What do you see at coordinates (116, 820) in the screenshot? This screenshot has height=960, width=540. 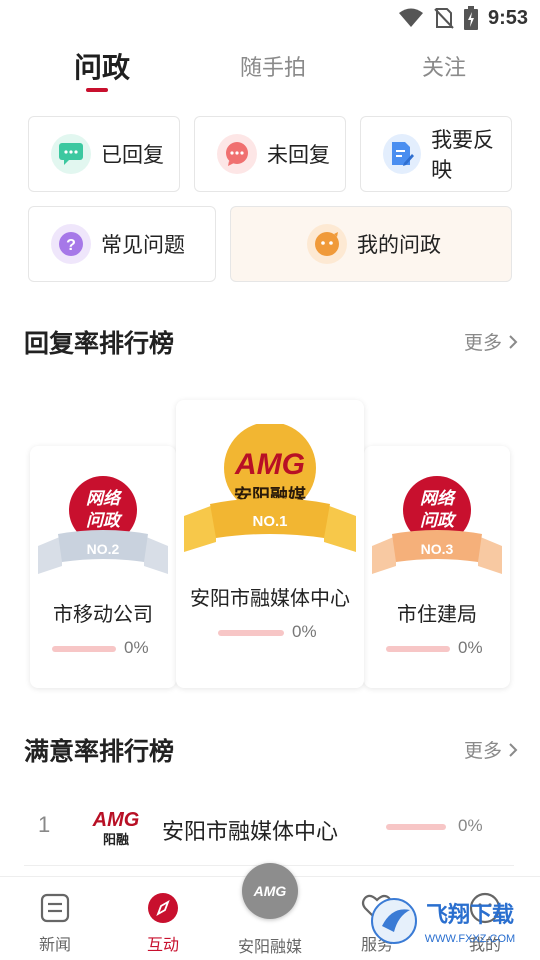 I see `svg-text: AMG` at bounding box center [116, 820].